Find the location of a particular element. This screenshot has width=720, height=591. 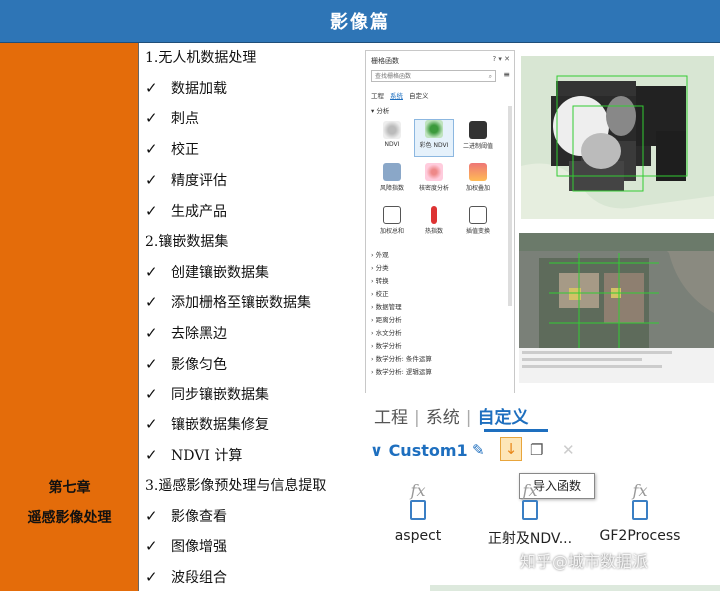

function-binary-threshold: 二进制阈值 is located at coordinates (478, 135).